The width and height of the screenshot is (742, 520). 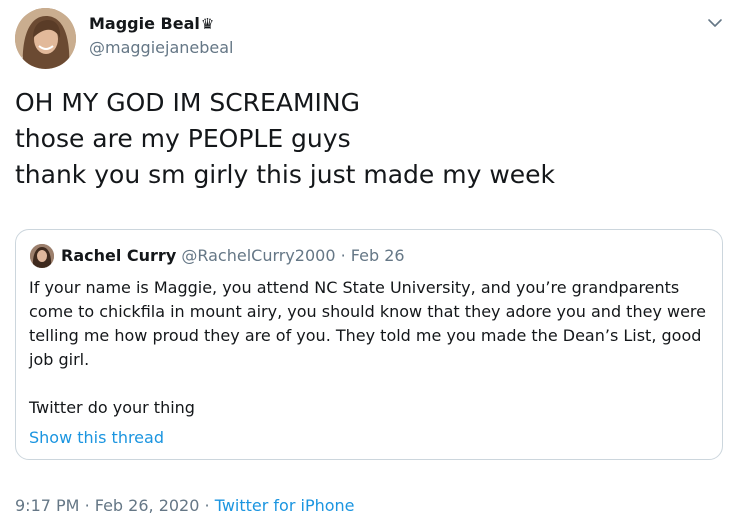 What do you see at coordinates (715, 23) in the screenshot?
I see `chevron-down-icon` at bounding box center [715, 23].